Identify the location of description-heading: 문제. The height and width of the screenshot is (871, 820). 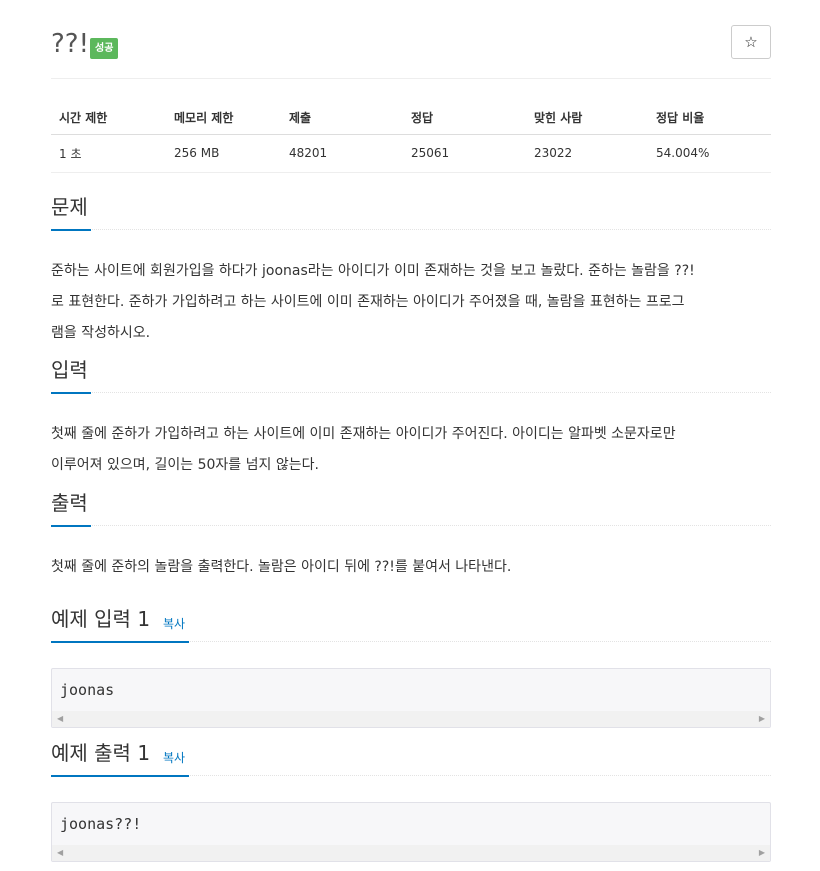
(69, 207).